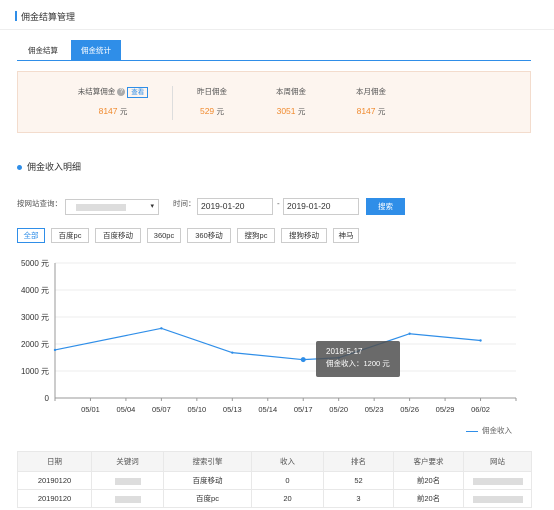 The width and height of the screenshot is (554, 510). Describe the element at coordinates (497, 430) in the screenshot. I see `legend-label: 佣金收入` at that location.